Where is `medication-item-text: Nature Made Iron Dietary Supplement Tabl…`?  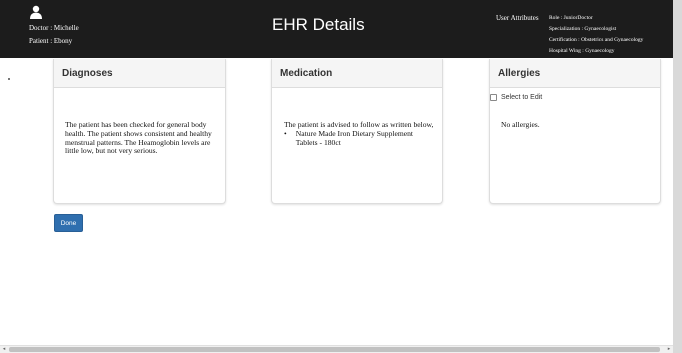 medication-item-text: Nature Made Iron Dietary Supplement Tabl… is located at coordinates (354, 137).